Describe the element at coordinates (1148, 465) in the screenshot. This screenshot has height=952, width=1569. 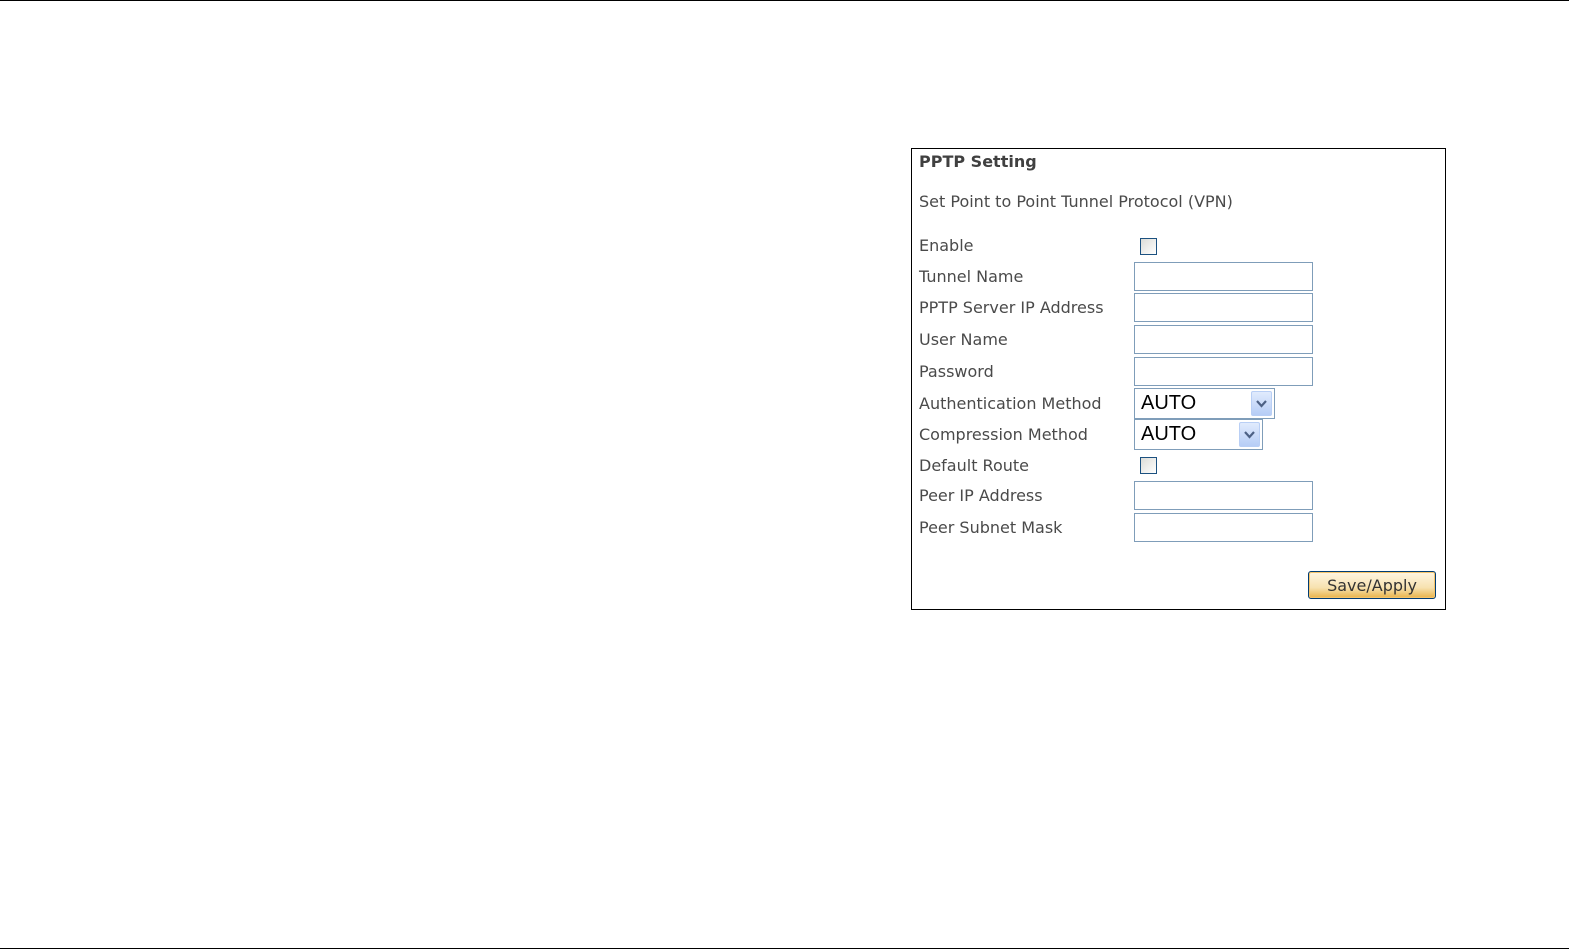
I see `default-route-checkbox` at that location.